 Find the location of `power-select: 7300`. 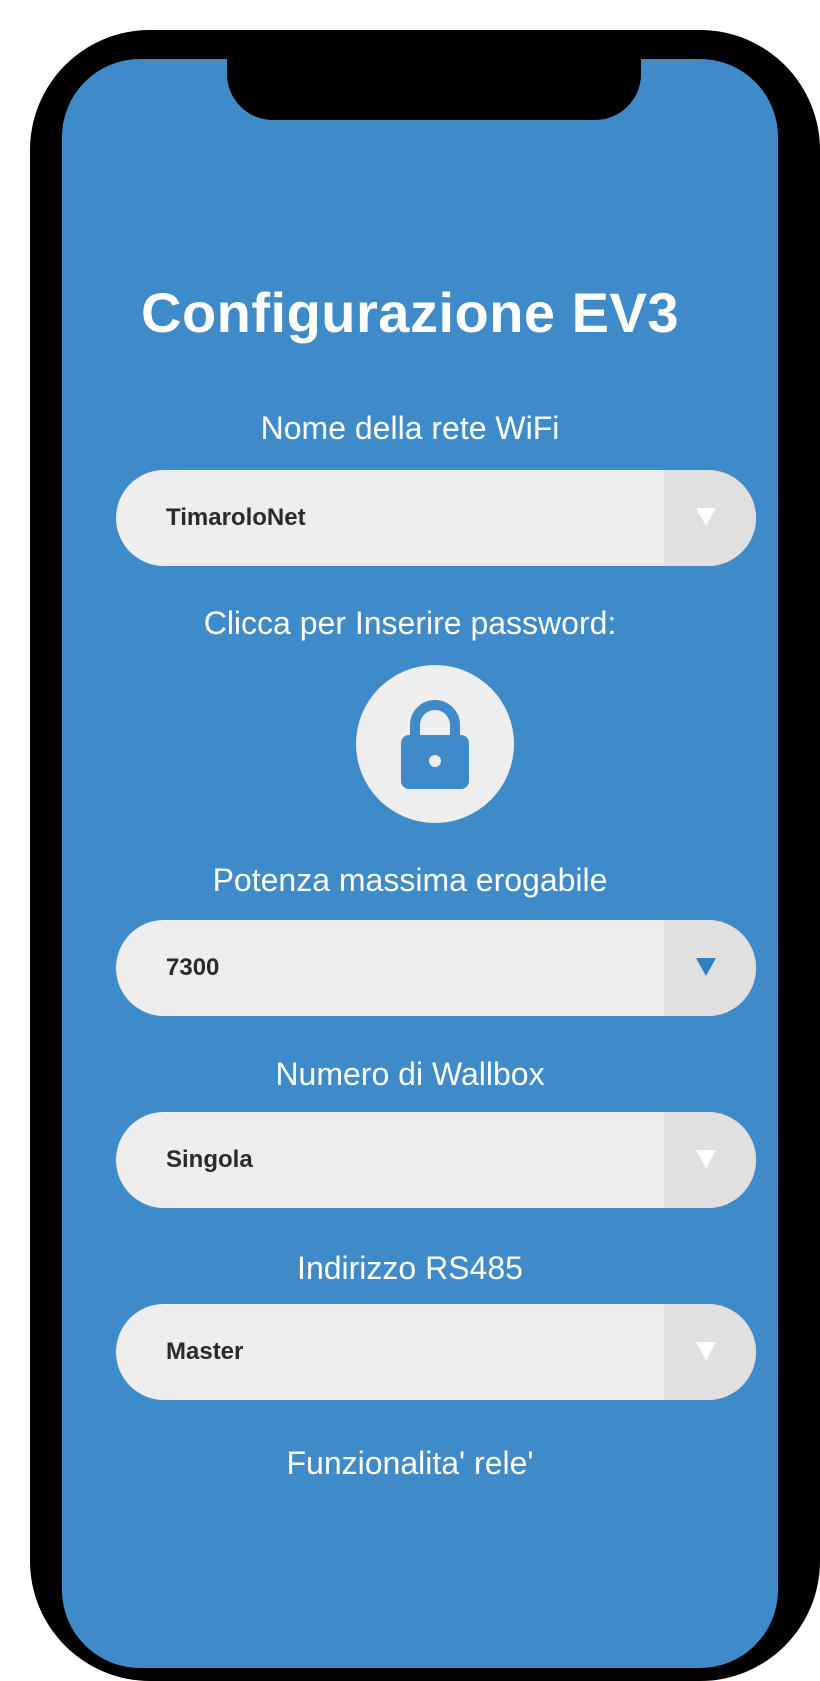

power-select: 7300 is located at coordinates (436, 968).